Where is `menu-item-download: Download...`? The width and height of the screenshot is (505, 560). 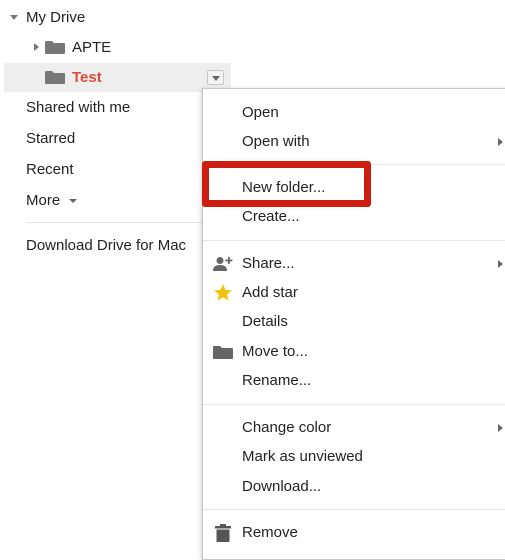
menu-item-download: Download... is located at coordinates (354, 487).